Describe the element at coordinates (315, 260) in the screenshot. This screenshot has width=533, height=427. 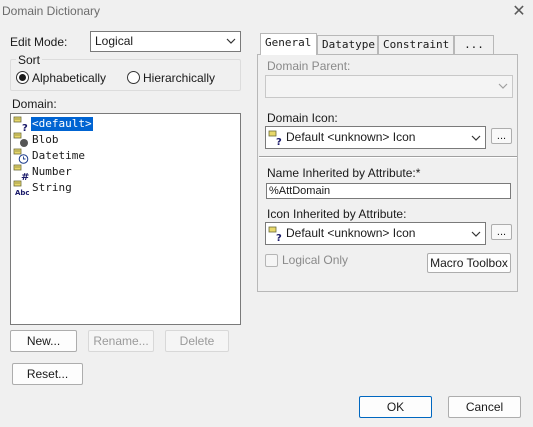
I see `logical-only-label: Logical Only` at that location.